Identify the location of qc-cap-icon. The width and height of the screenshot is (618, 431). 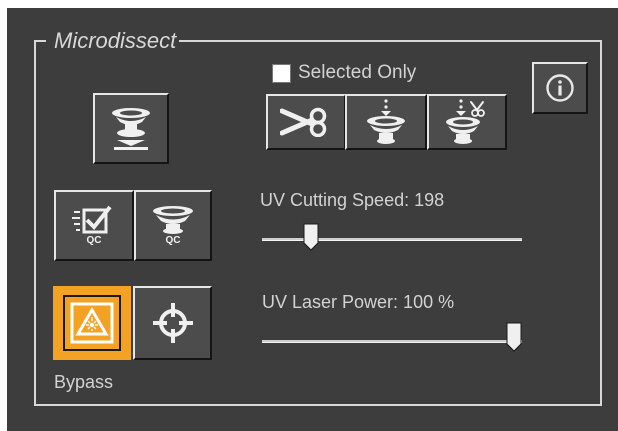
(173, 220).